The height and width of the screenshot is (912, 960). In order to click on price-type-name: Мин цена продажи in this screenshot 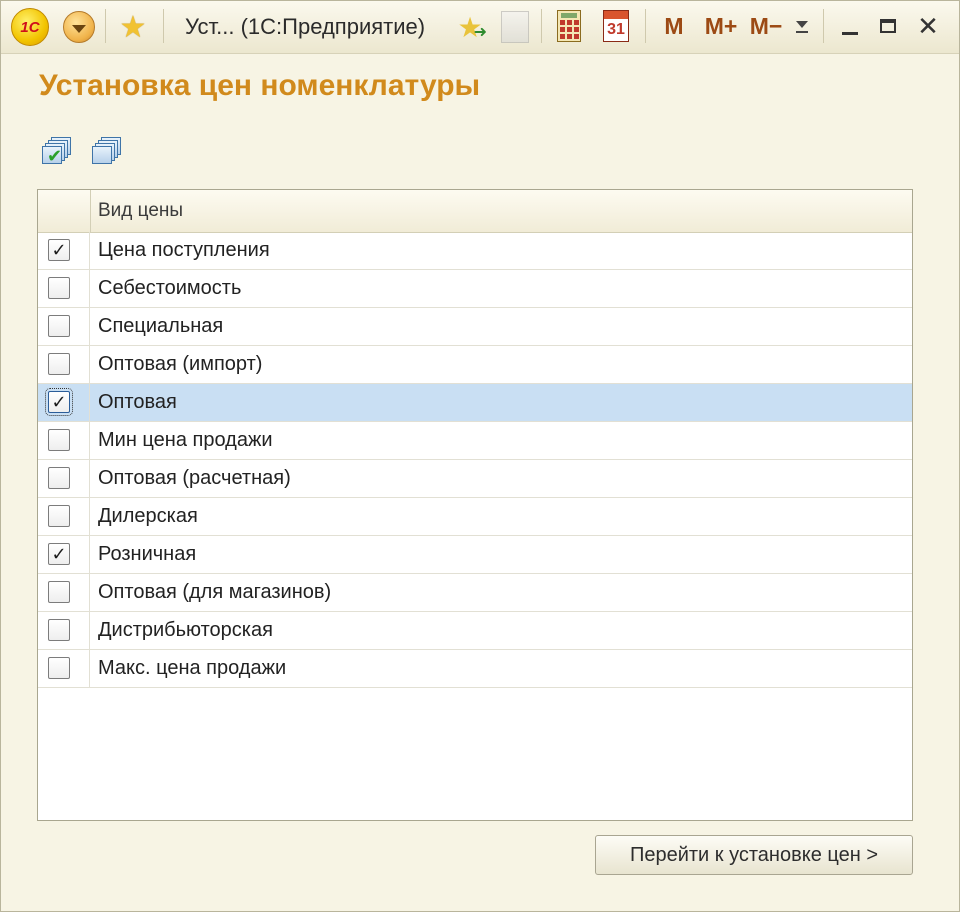, I will do `click(185, 440)`.